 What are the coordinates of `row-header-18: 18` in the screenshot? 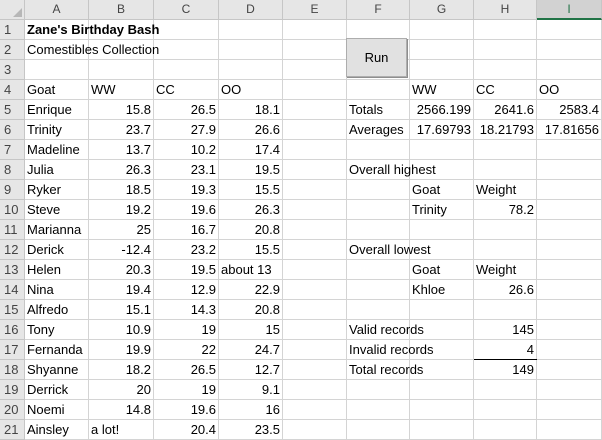 It's located at (12, 370).